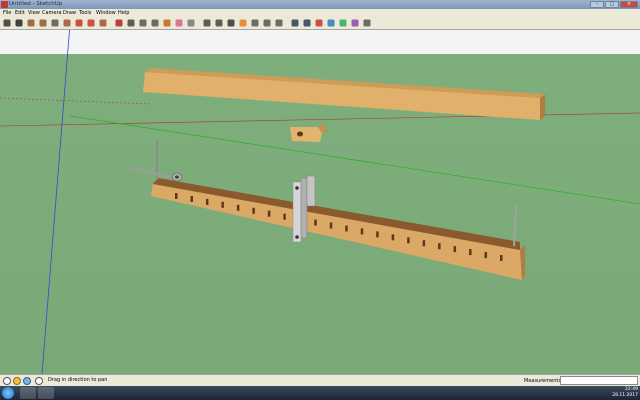  Describe the element at coordinates (320, 4) in the screenshot. I see `title-bar: Untitled - SketchUp – □ ×` at that location.